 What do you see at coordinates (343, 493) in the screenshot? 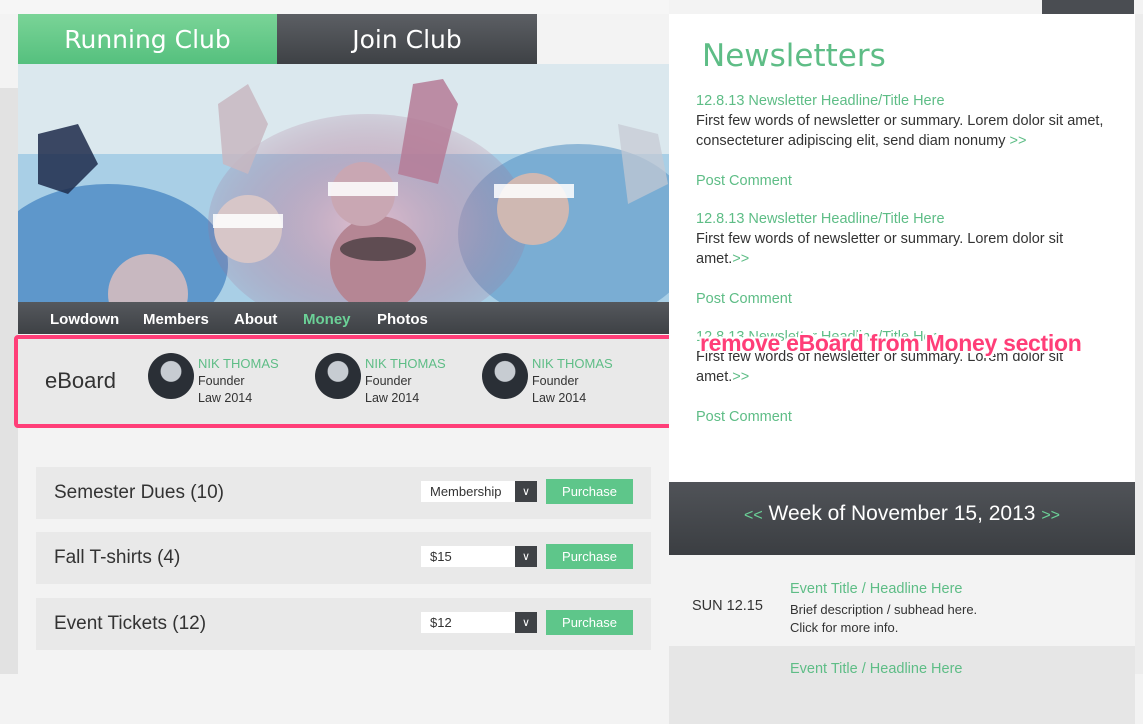
I see `purchase-row-semester-dues: Semester Dues (10) Membership ∨ Purchase` at bounding box center [343, 493].